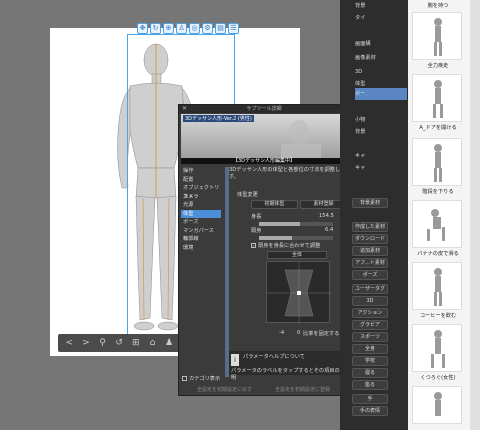  What do you see at coordinates (370, 301) in the screenshot?
I see `dock-button: 3D` at bounding box center [370, 301].